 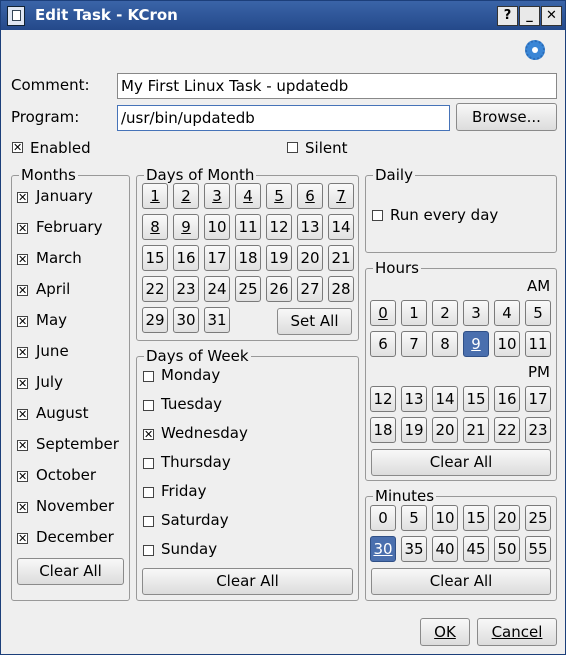 I want to click on minute-25: 25, so click(x=538, y=518).